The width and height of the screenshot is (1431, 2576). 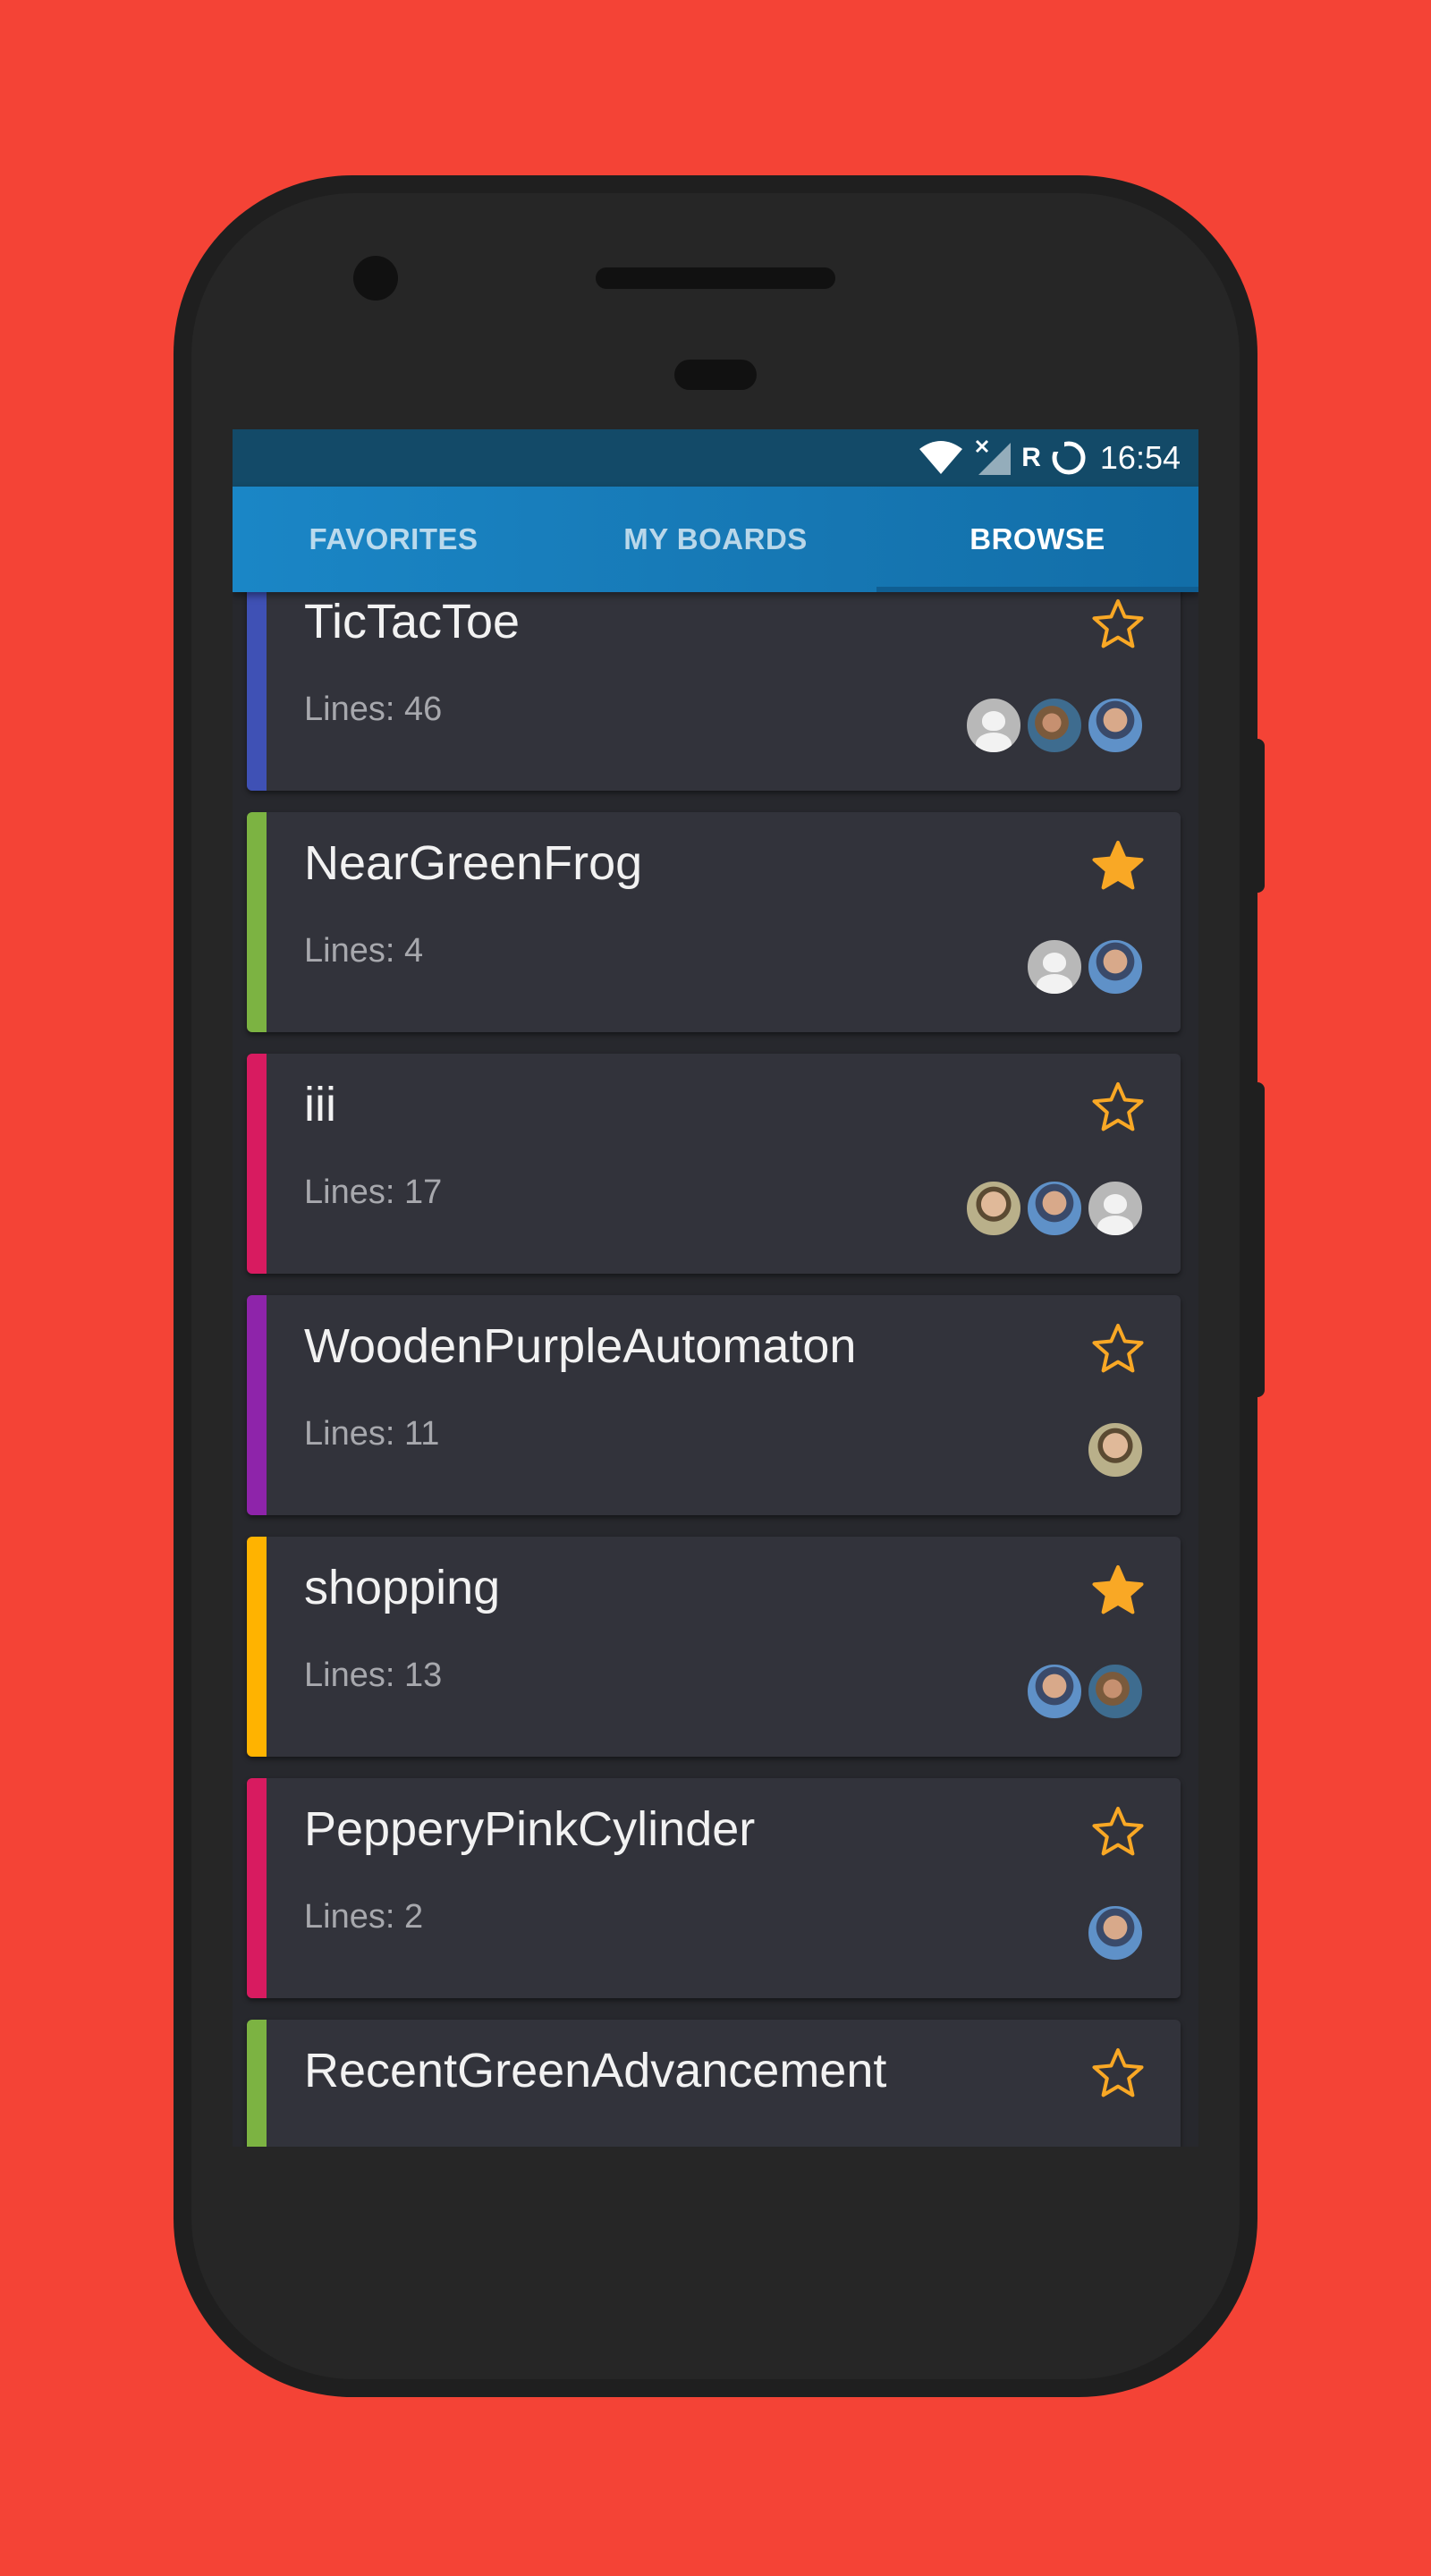 I want to click on board-line-count: Lines: 17, so click(x=374, y=1192).